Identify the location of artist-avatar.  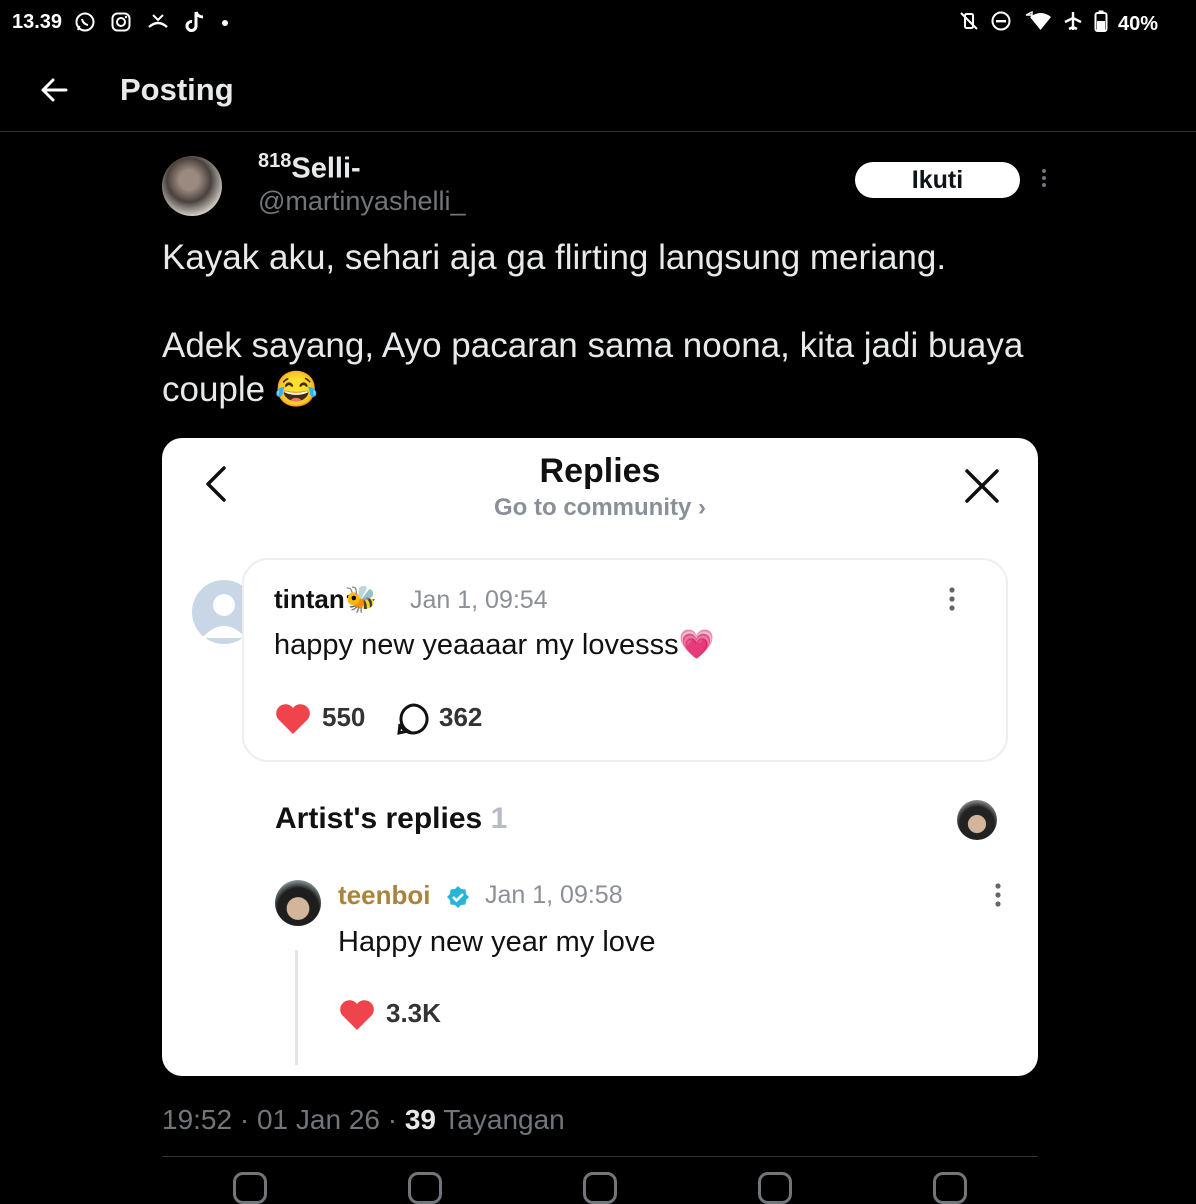
(298, 903).